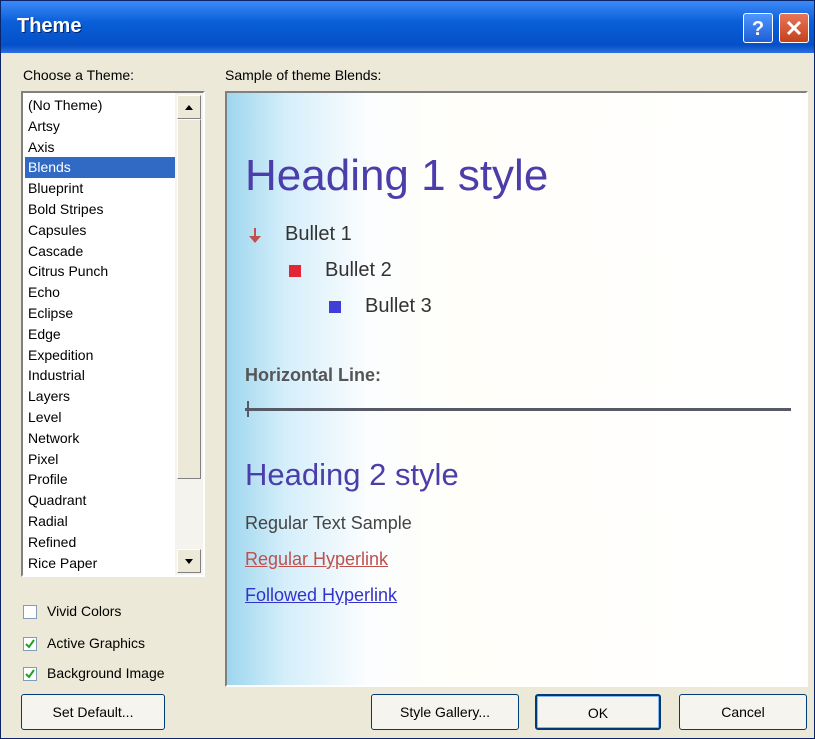  I want to click on theme-list-item: Layers, so click(100, 396).